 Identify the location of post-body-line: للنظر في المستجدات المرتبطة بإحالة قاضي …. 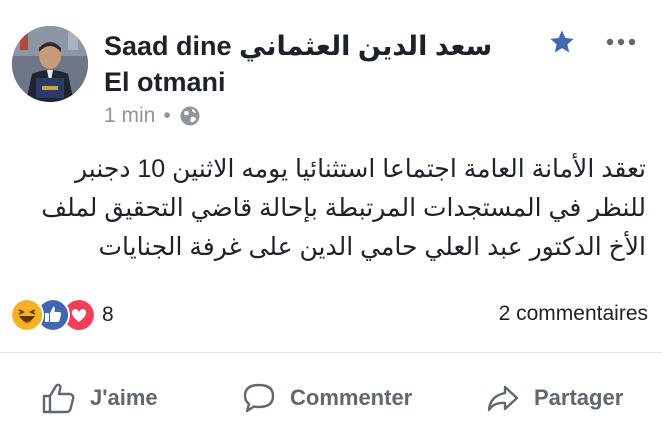
(343, 208).